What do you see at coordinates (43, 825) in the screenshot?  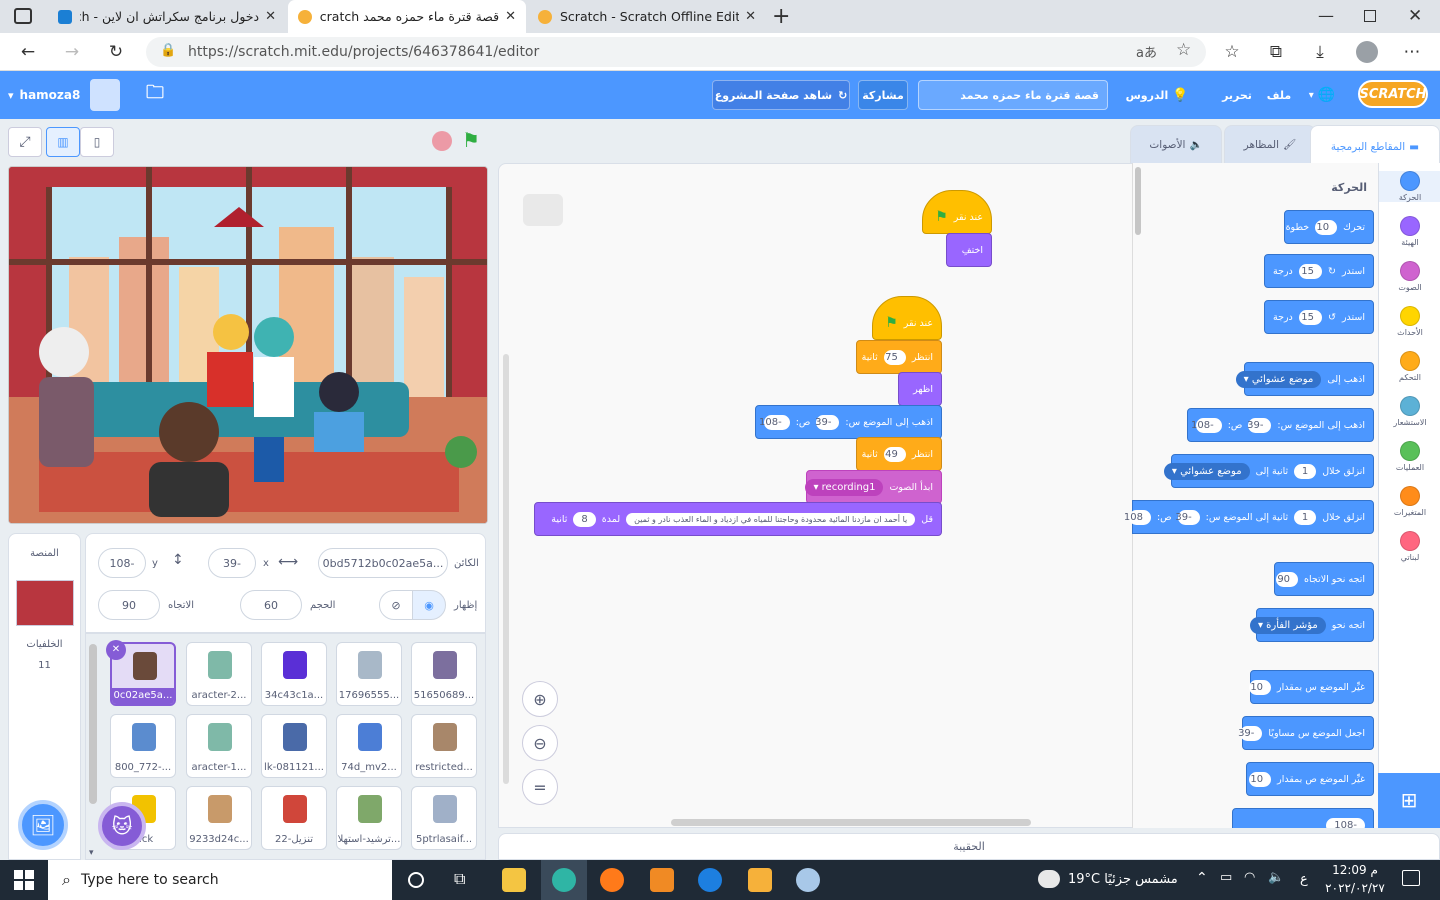 I see `add-backdrop-button: 🖼` at bounding box center [43, 825].